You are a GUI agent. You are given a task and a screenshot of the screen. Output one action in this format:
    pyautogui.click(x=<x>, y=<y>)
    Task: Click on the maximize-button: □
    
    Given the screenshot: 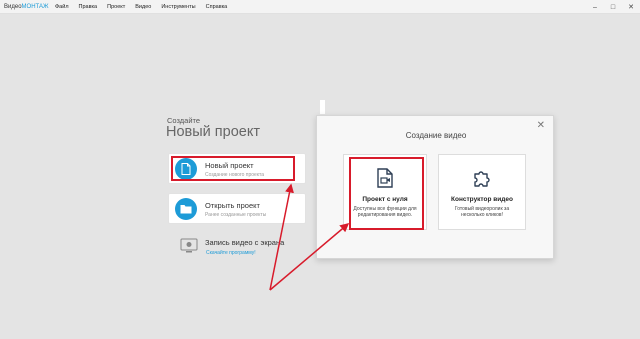 What is the action you would take?
    pyautogui.click(x=613, y=7)
    